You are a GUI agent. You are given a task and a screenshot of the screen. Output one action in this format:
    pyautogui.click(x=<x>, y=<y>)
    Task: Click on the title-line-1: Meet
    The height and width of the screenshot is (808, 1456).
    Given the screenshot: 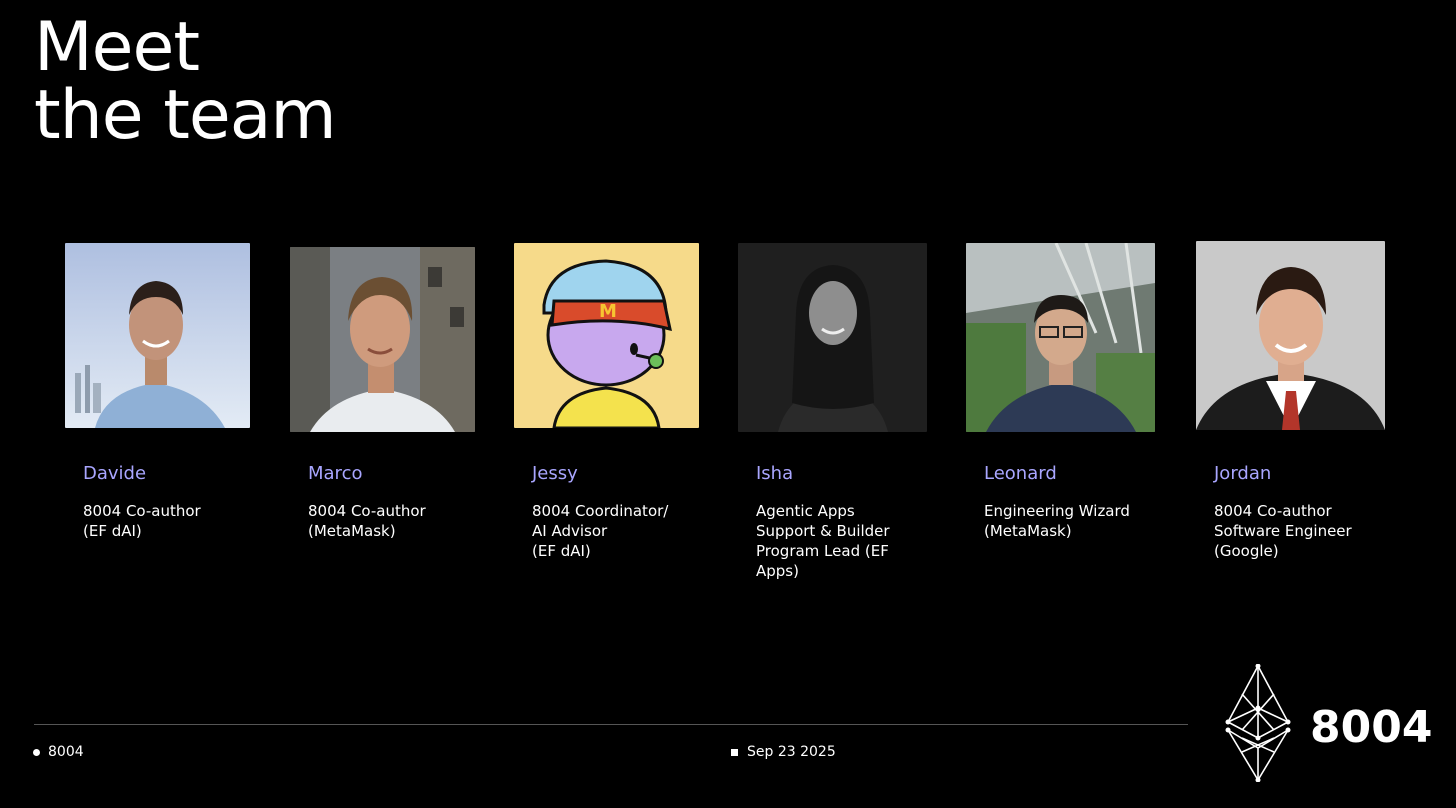 What is the action you would take?
    pyautogui.click(x=117, y=47)
    